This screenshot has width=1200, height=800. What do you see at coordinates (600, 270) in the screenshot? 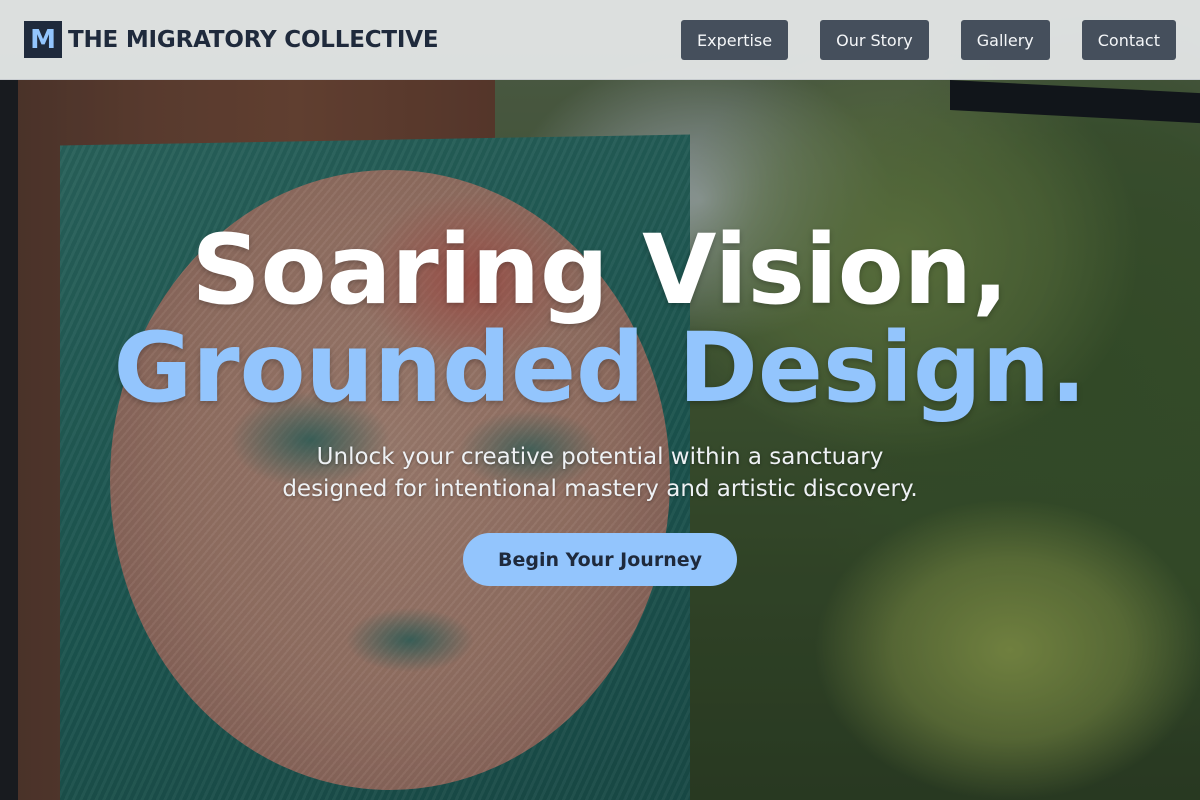
I see `headline-line-1: Soaring Vision,` at bounding box center [600, 270].